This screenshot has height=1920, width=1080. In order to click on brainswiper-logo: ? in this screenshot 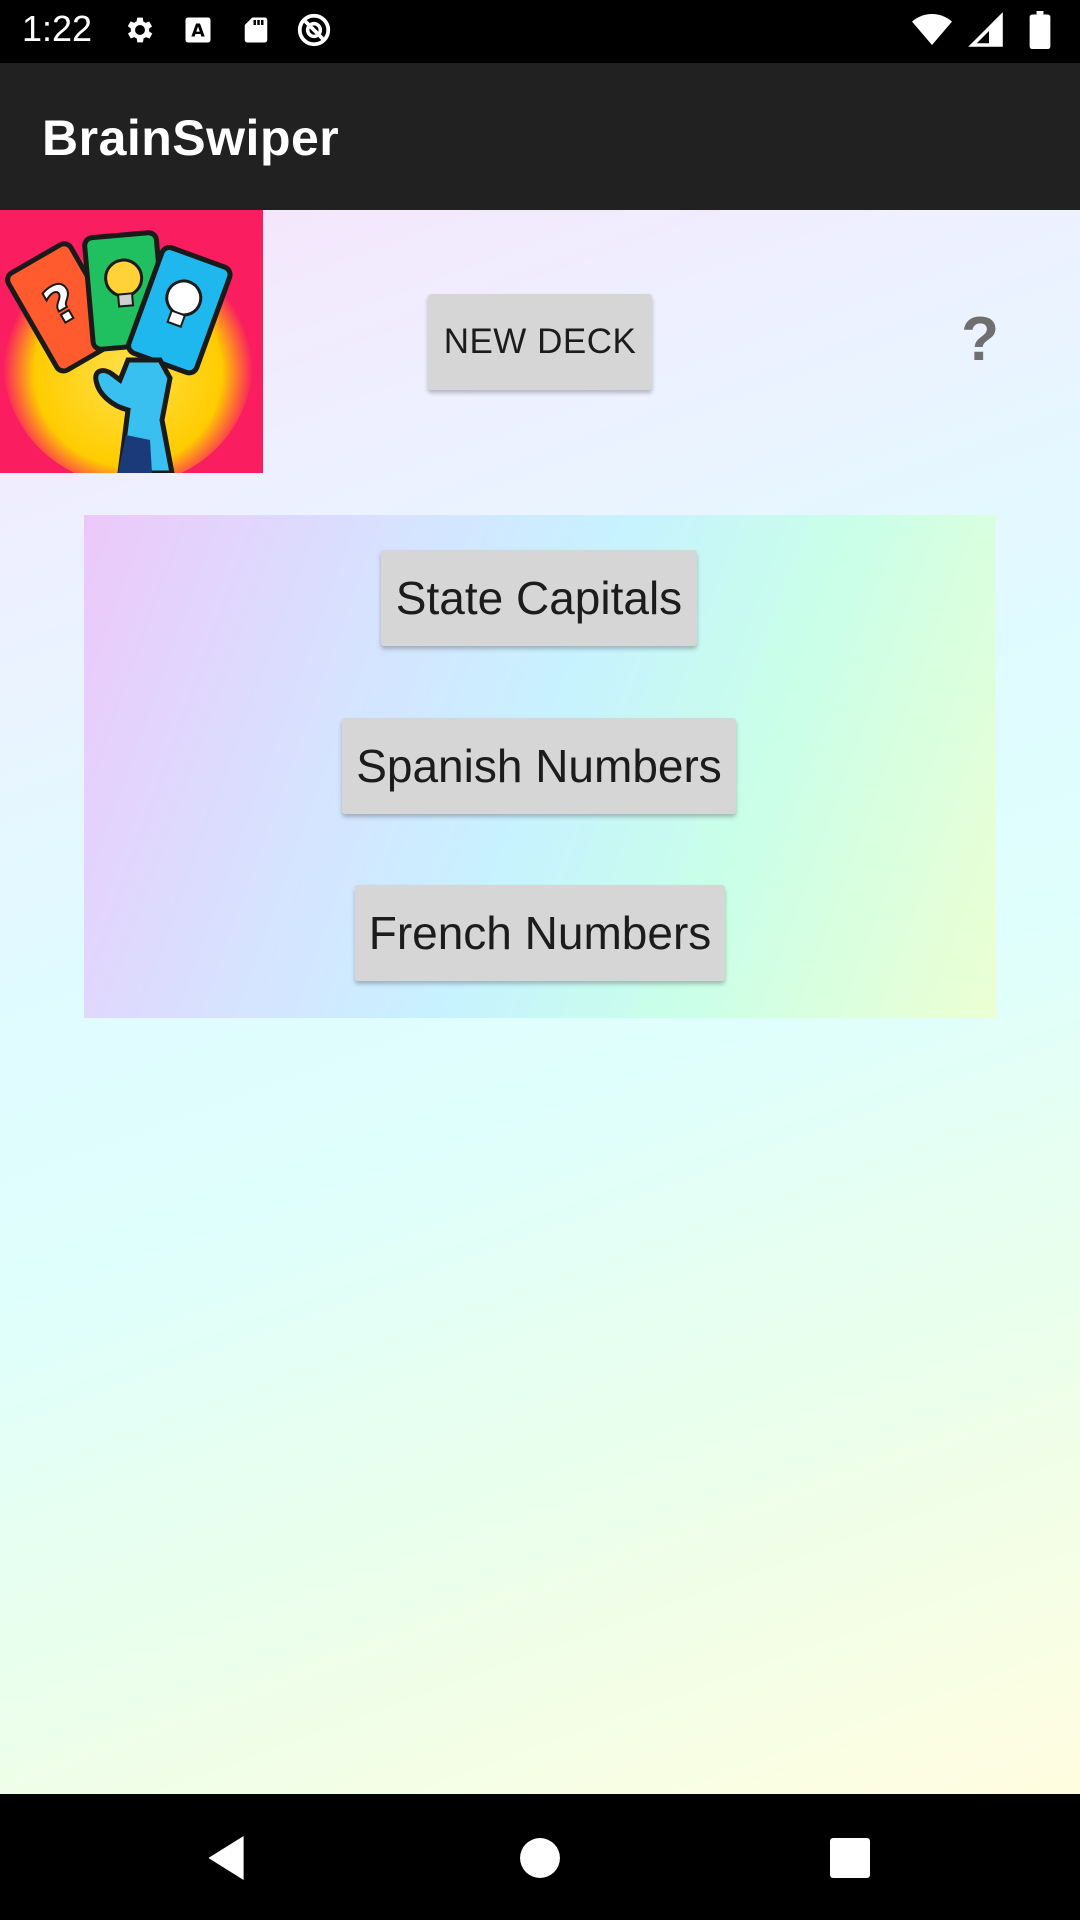, I will do `click(131, 347)`.